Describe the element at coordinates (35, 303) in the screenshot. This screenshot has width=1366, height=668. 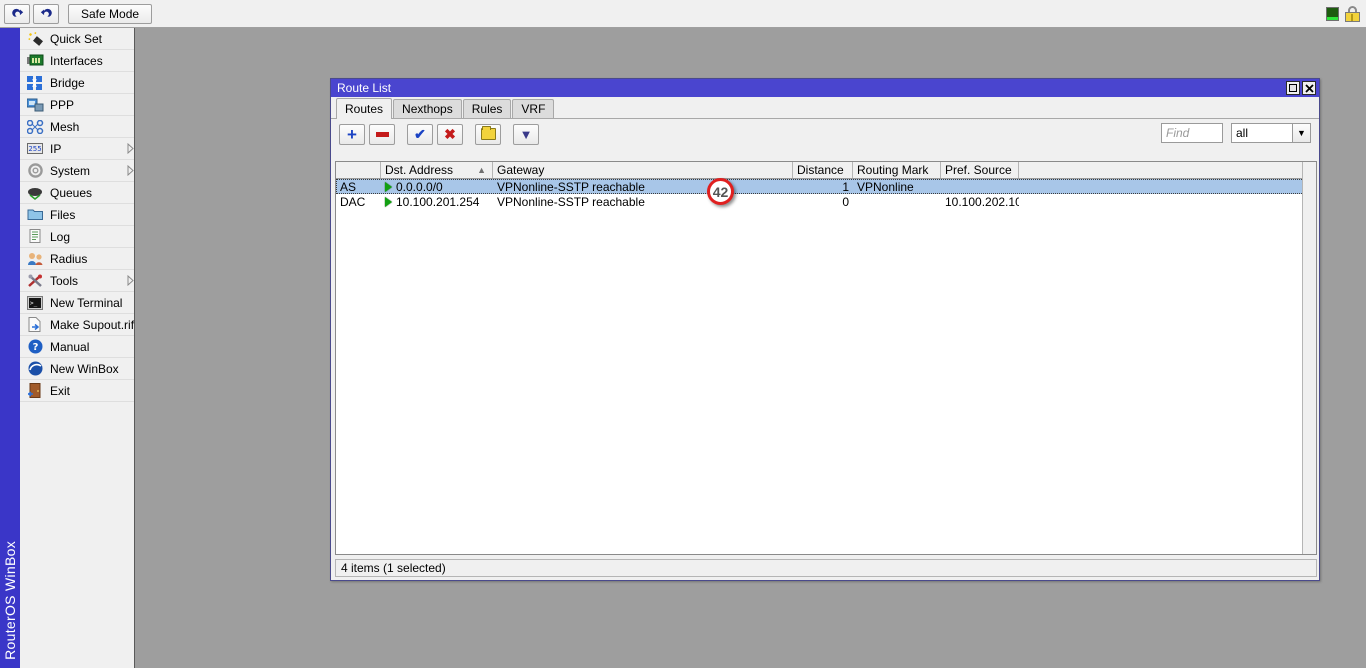
I see `terminal-icon: >_` at that location.